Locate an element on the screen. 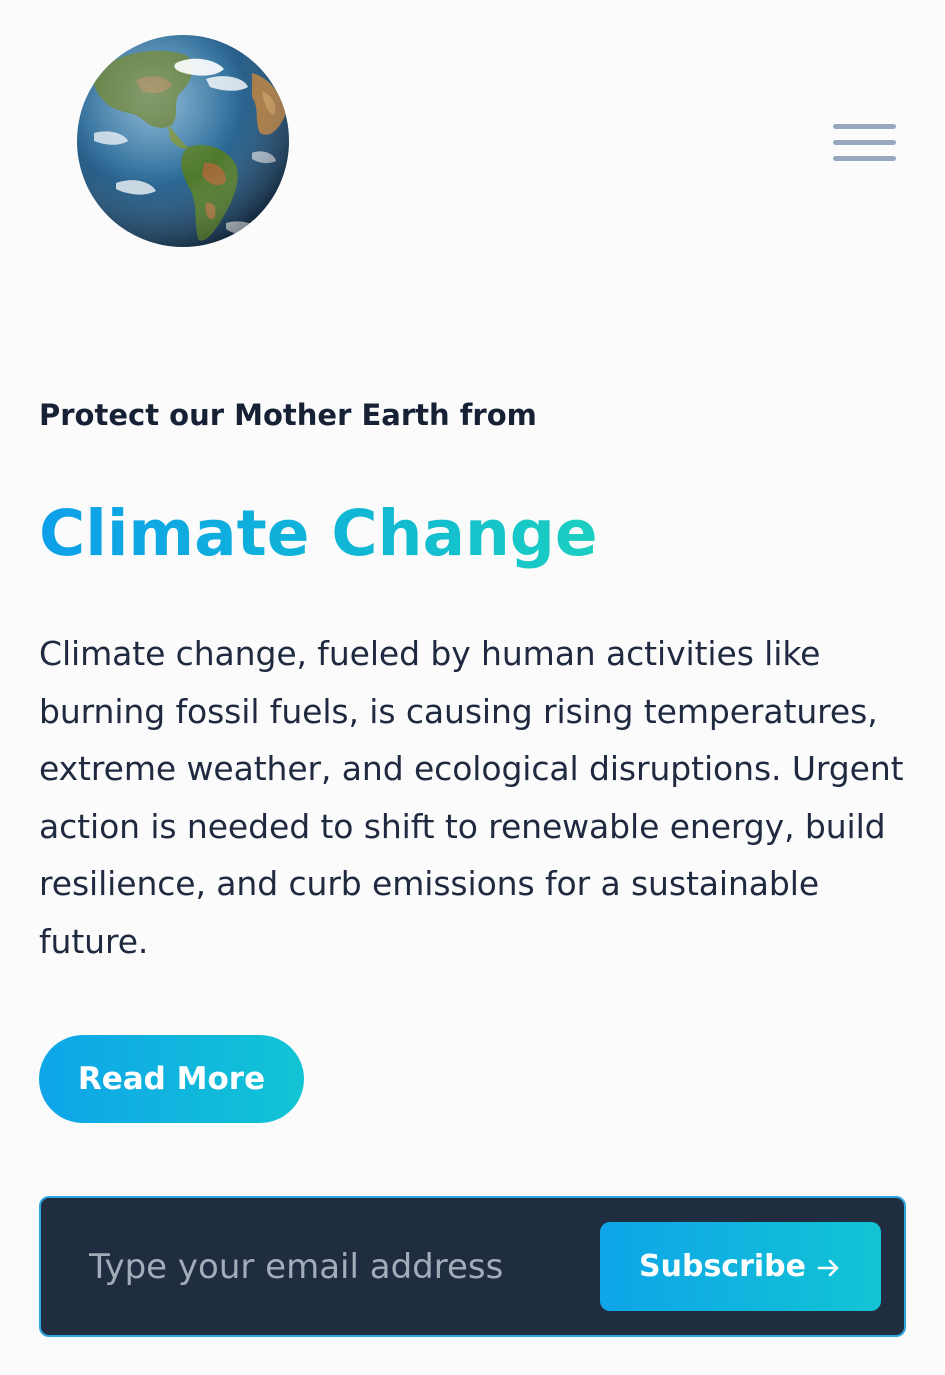 Image resolution: width=945 pixels, height=1375 pixels. hero-eyebrow: Protect our Mother Earth from is located at coordinates (288, 415).